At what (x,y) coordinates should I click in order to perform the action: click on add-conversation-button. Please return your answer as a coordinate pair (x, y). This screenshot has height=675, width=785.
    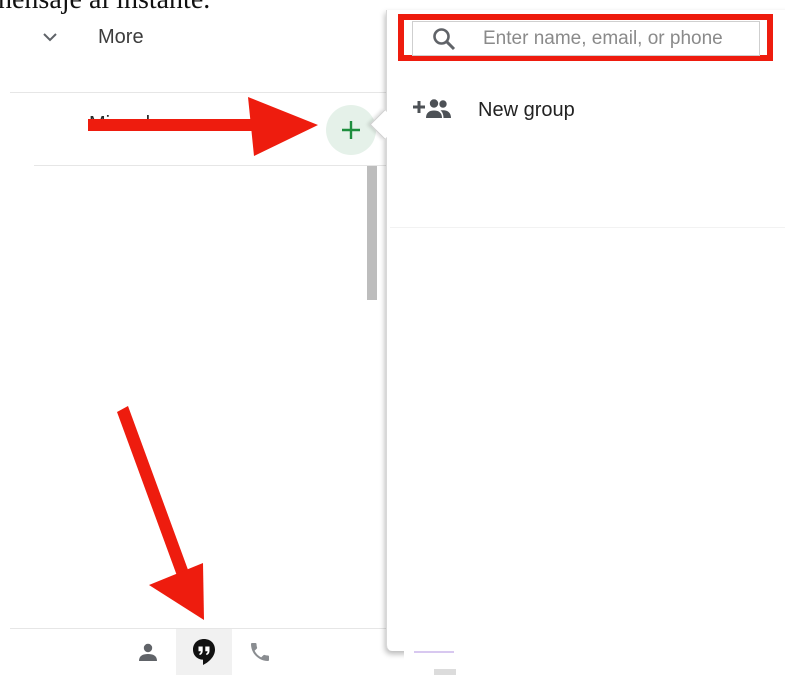
    Looking at the image, I should click on (351, 130).